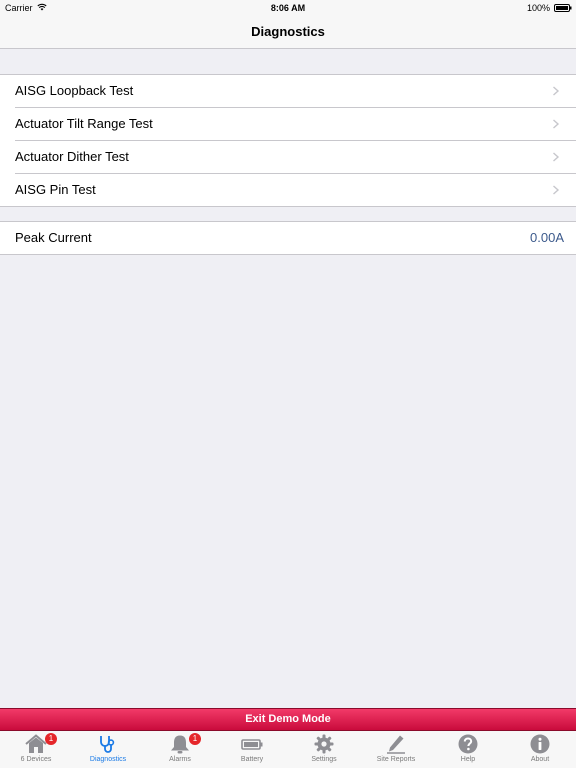  Describe the element at coordinates (36, 759) in the screenshot. I see `tab-label: 6 Devices` at that location.